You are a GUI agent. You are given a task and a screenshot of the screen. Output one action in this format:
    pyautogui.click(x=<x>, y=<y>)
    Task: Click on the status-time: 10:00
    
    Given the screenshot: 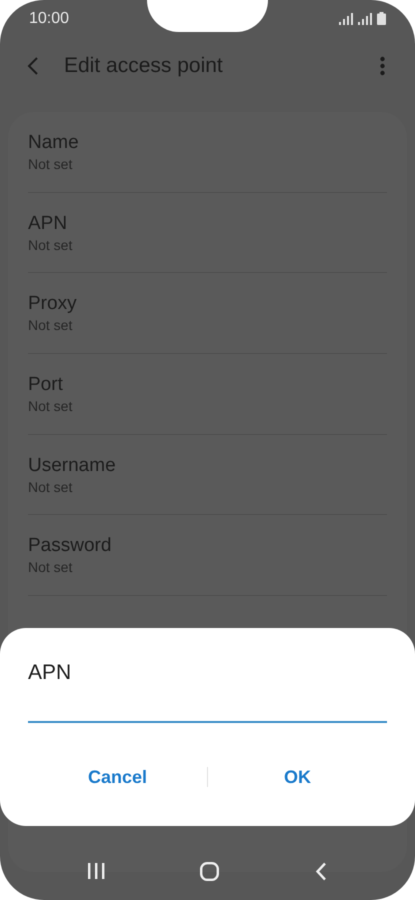 What is the action you would take?
    pyautogui.click(x=49, y=18)
    